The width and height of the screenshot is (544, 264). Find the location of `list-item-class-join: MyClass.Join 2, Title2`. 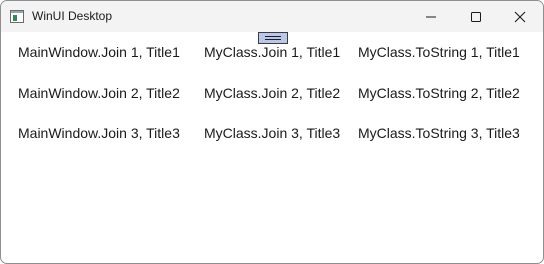

list-item-class-join: MyClass.Join 2, Title2 is located at coordinates (272, 93).